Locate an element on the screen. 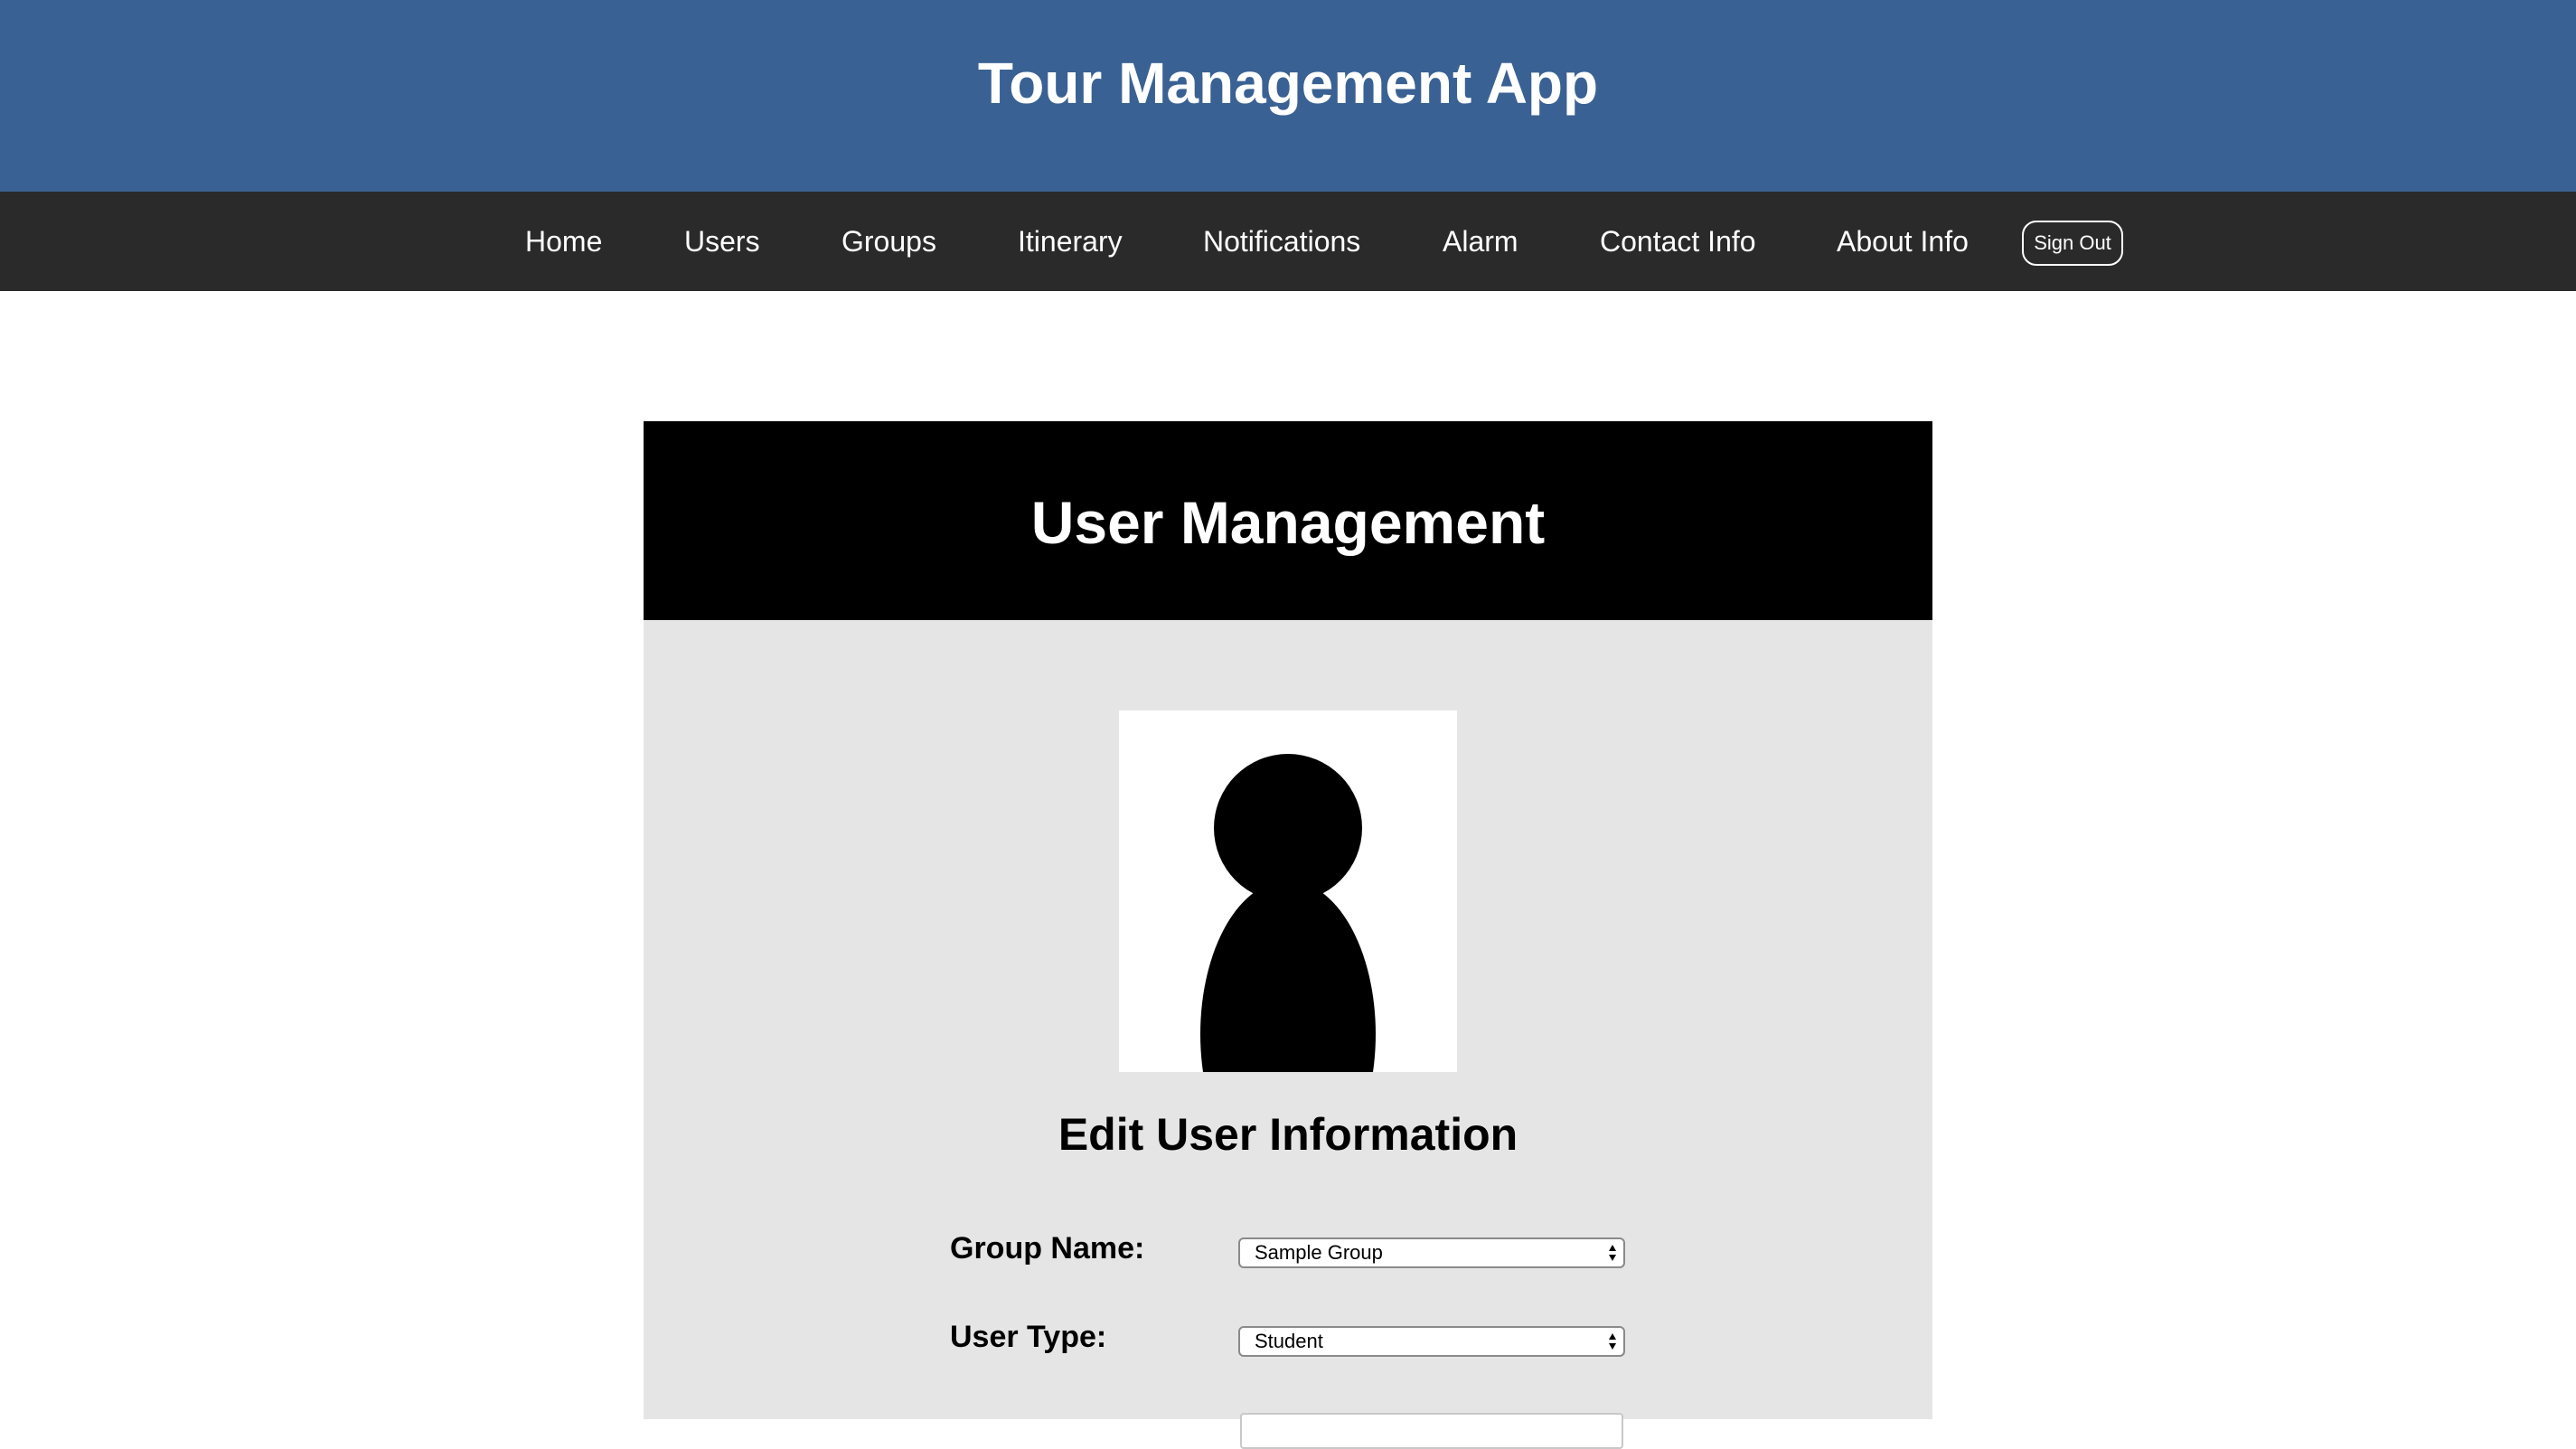 This screenshot has height=1449, width=2576. nav-item-contact-info: Contact Info is located at coordinates (1678, 242).